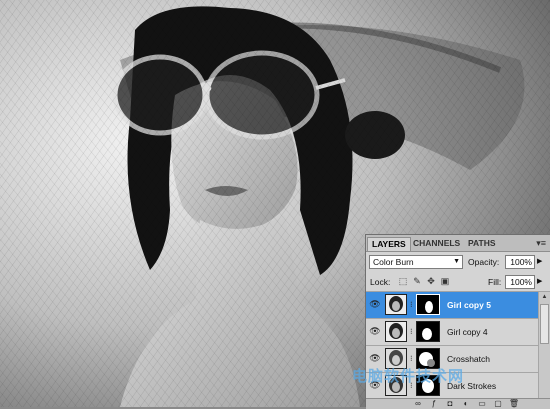 The height and width of the screenshot is (409, 550). What do you see at coordinates (408, 376) in the screenshot?
I see `watermark-text: 电脑软件技术网` at bounding box center [408, 376].